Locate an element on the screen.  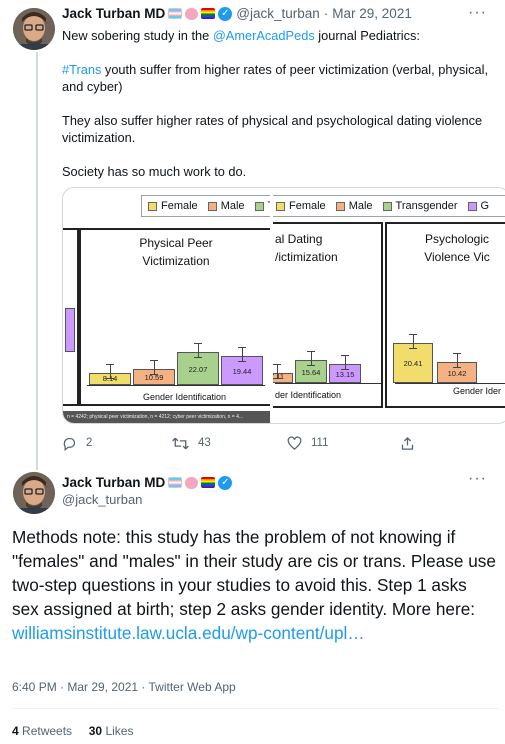
legend-item: Tr is located at coordinates (262, 206).